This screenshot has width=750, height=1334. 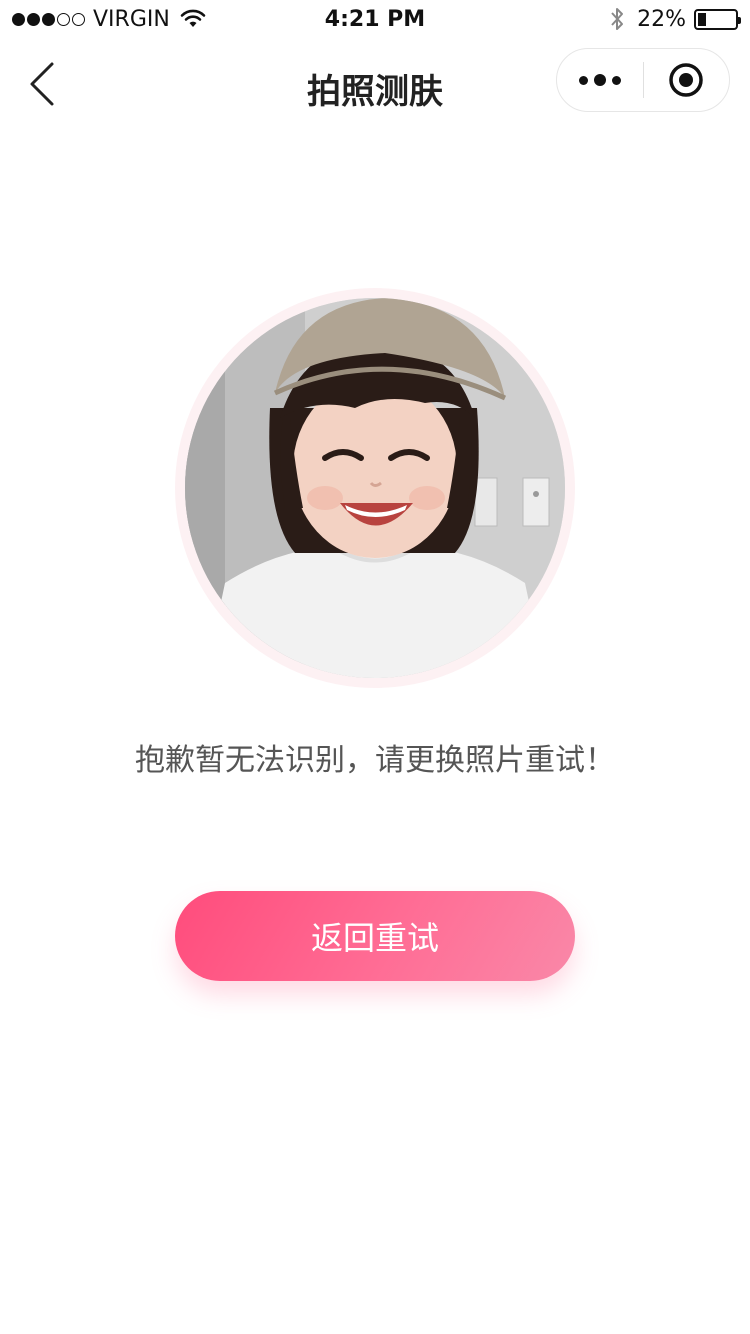 I want to click on more-dots-icon, so click(x=600, y=80).